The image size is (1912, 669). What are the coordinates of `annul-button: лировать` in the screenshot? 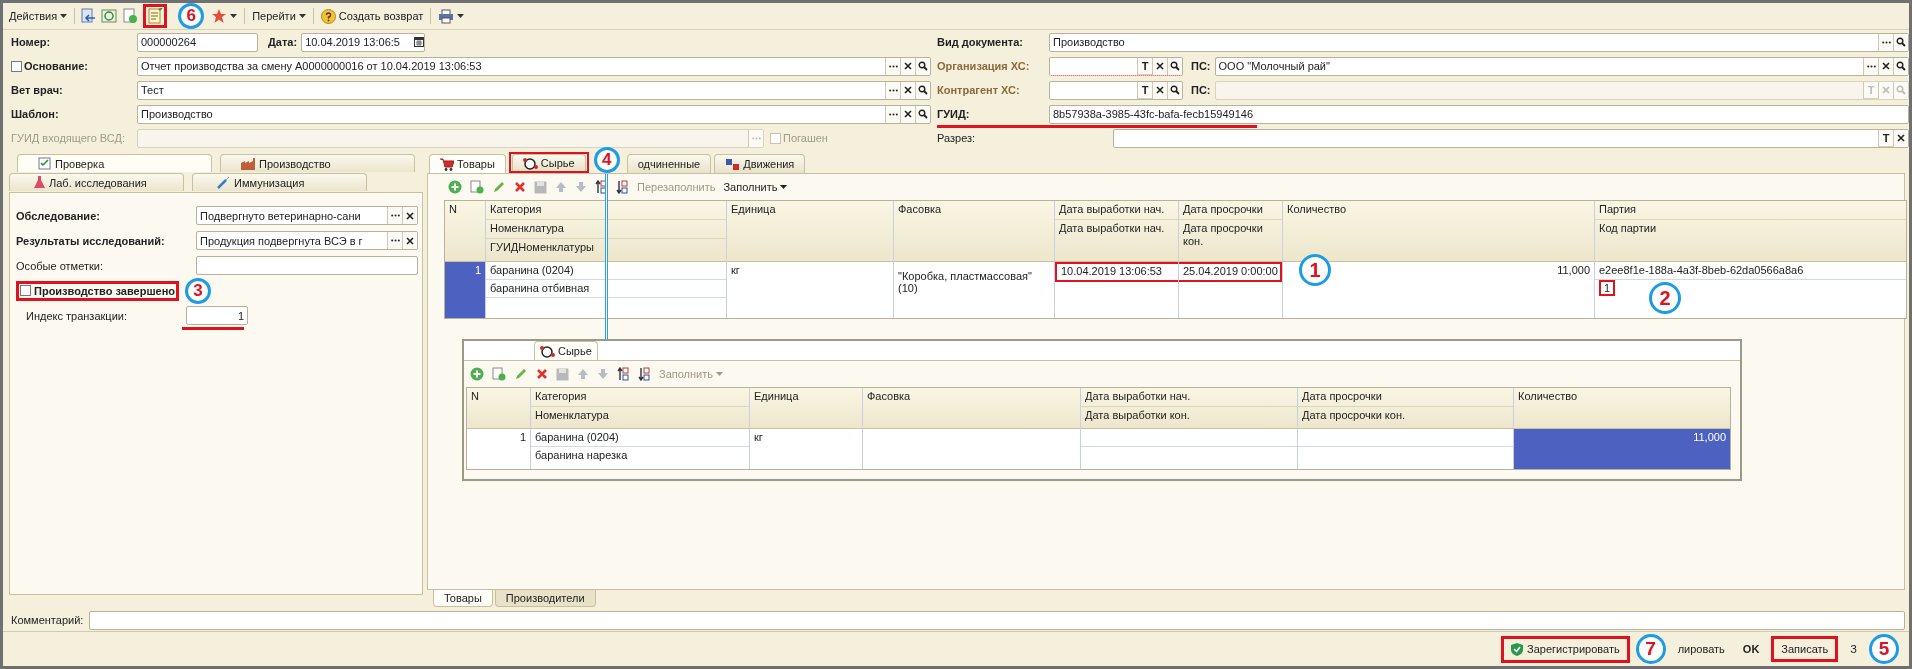 It's located at (1701, 649).